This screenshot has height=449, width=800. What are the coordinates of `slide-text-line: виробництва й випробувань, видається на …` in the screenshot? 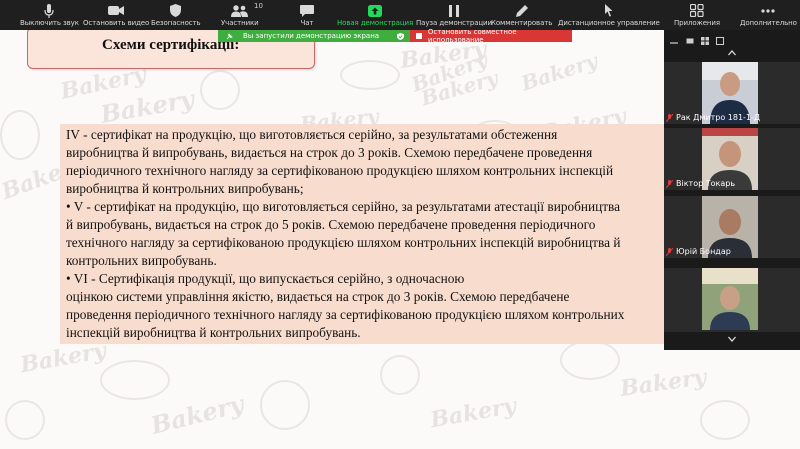 It's located at (329, 152).